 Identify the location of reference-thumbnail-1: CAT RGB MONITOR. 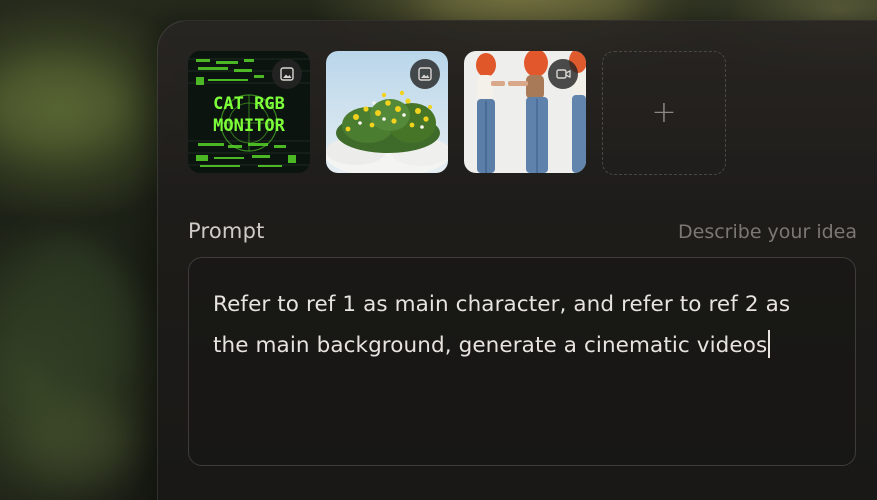
(249, 112).